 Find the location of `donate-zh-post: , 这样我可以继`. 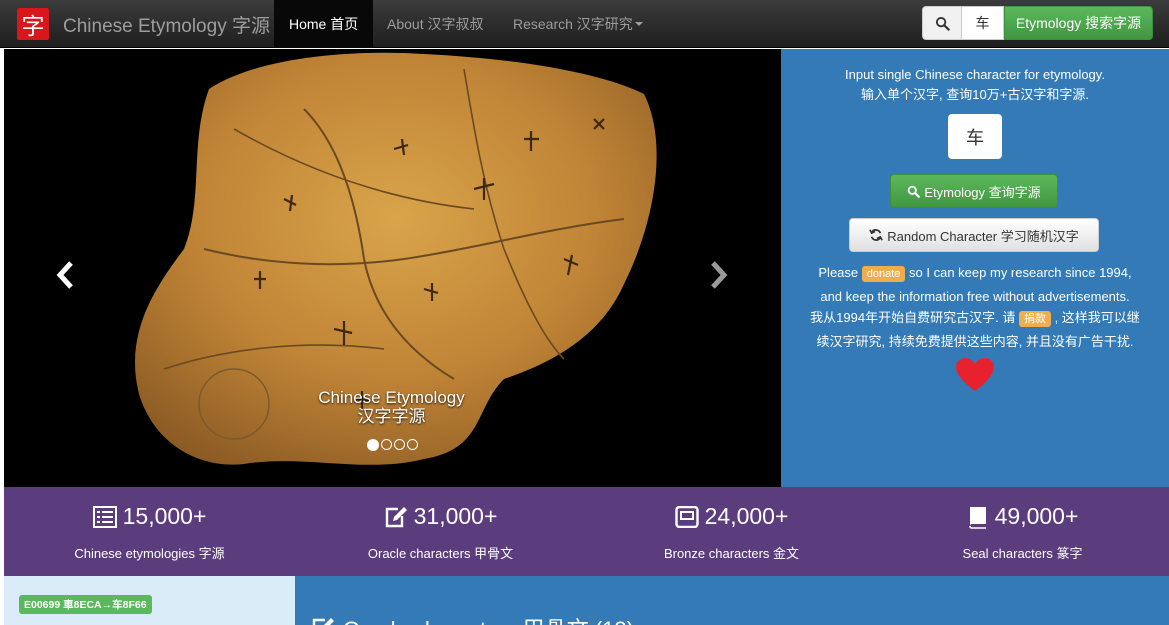

donate-zh-post: , 这样我可以继 is located at coordinates (1097, 317).